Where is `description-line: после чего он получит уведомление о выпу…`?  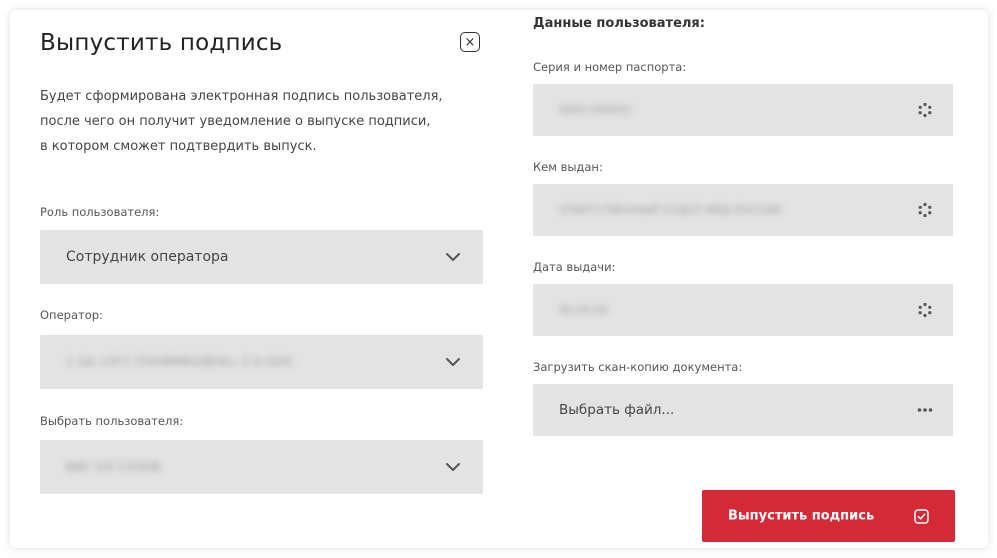 description-line: после чего он получит уведомление о выпу… is located at coordinates (235, 121).